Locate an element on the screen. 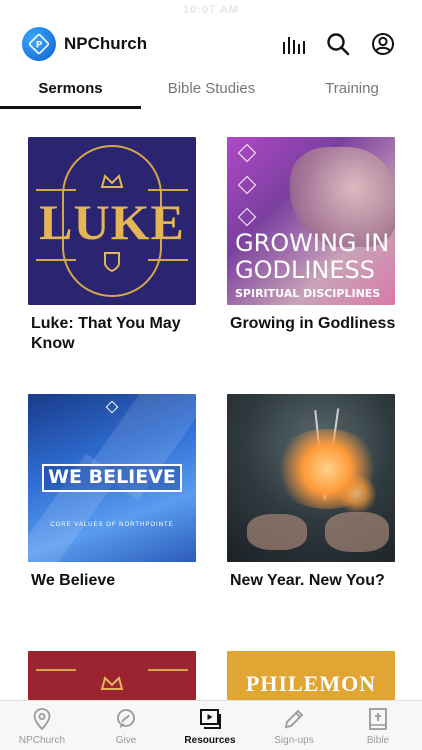  app-title: NPChurch is located at coordinates (106, 43).